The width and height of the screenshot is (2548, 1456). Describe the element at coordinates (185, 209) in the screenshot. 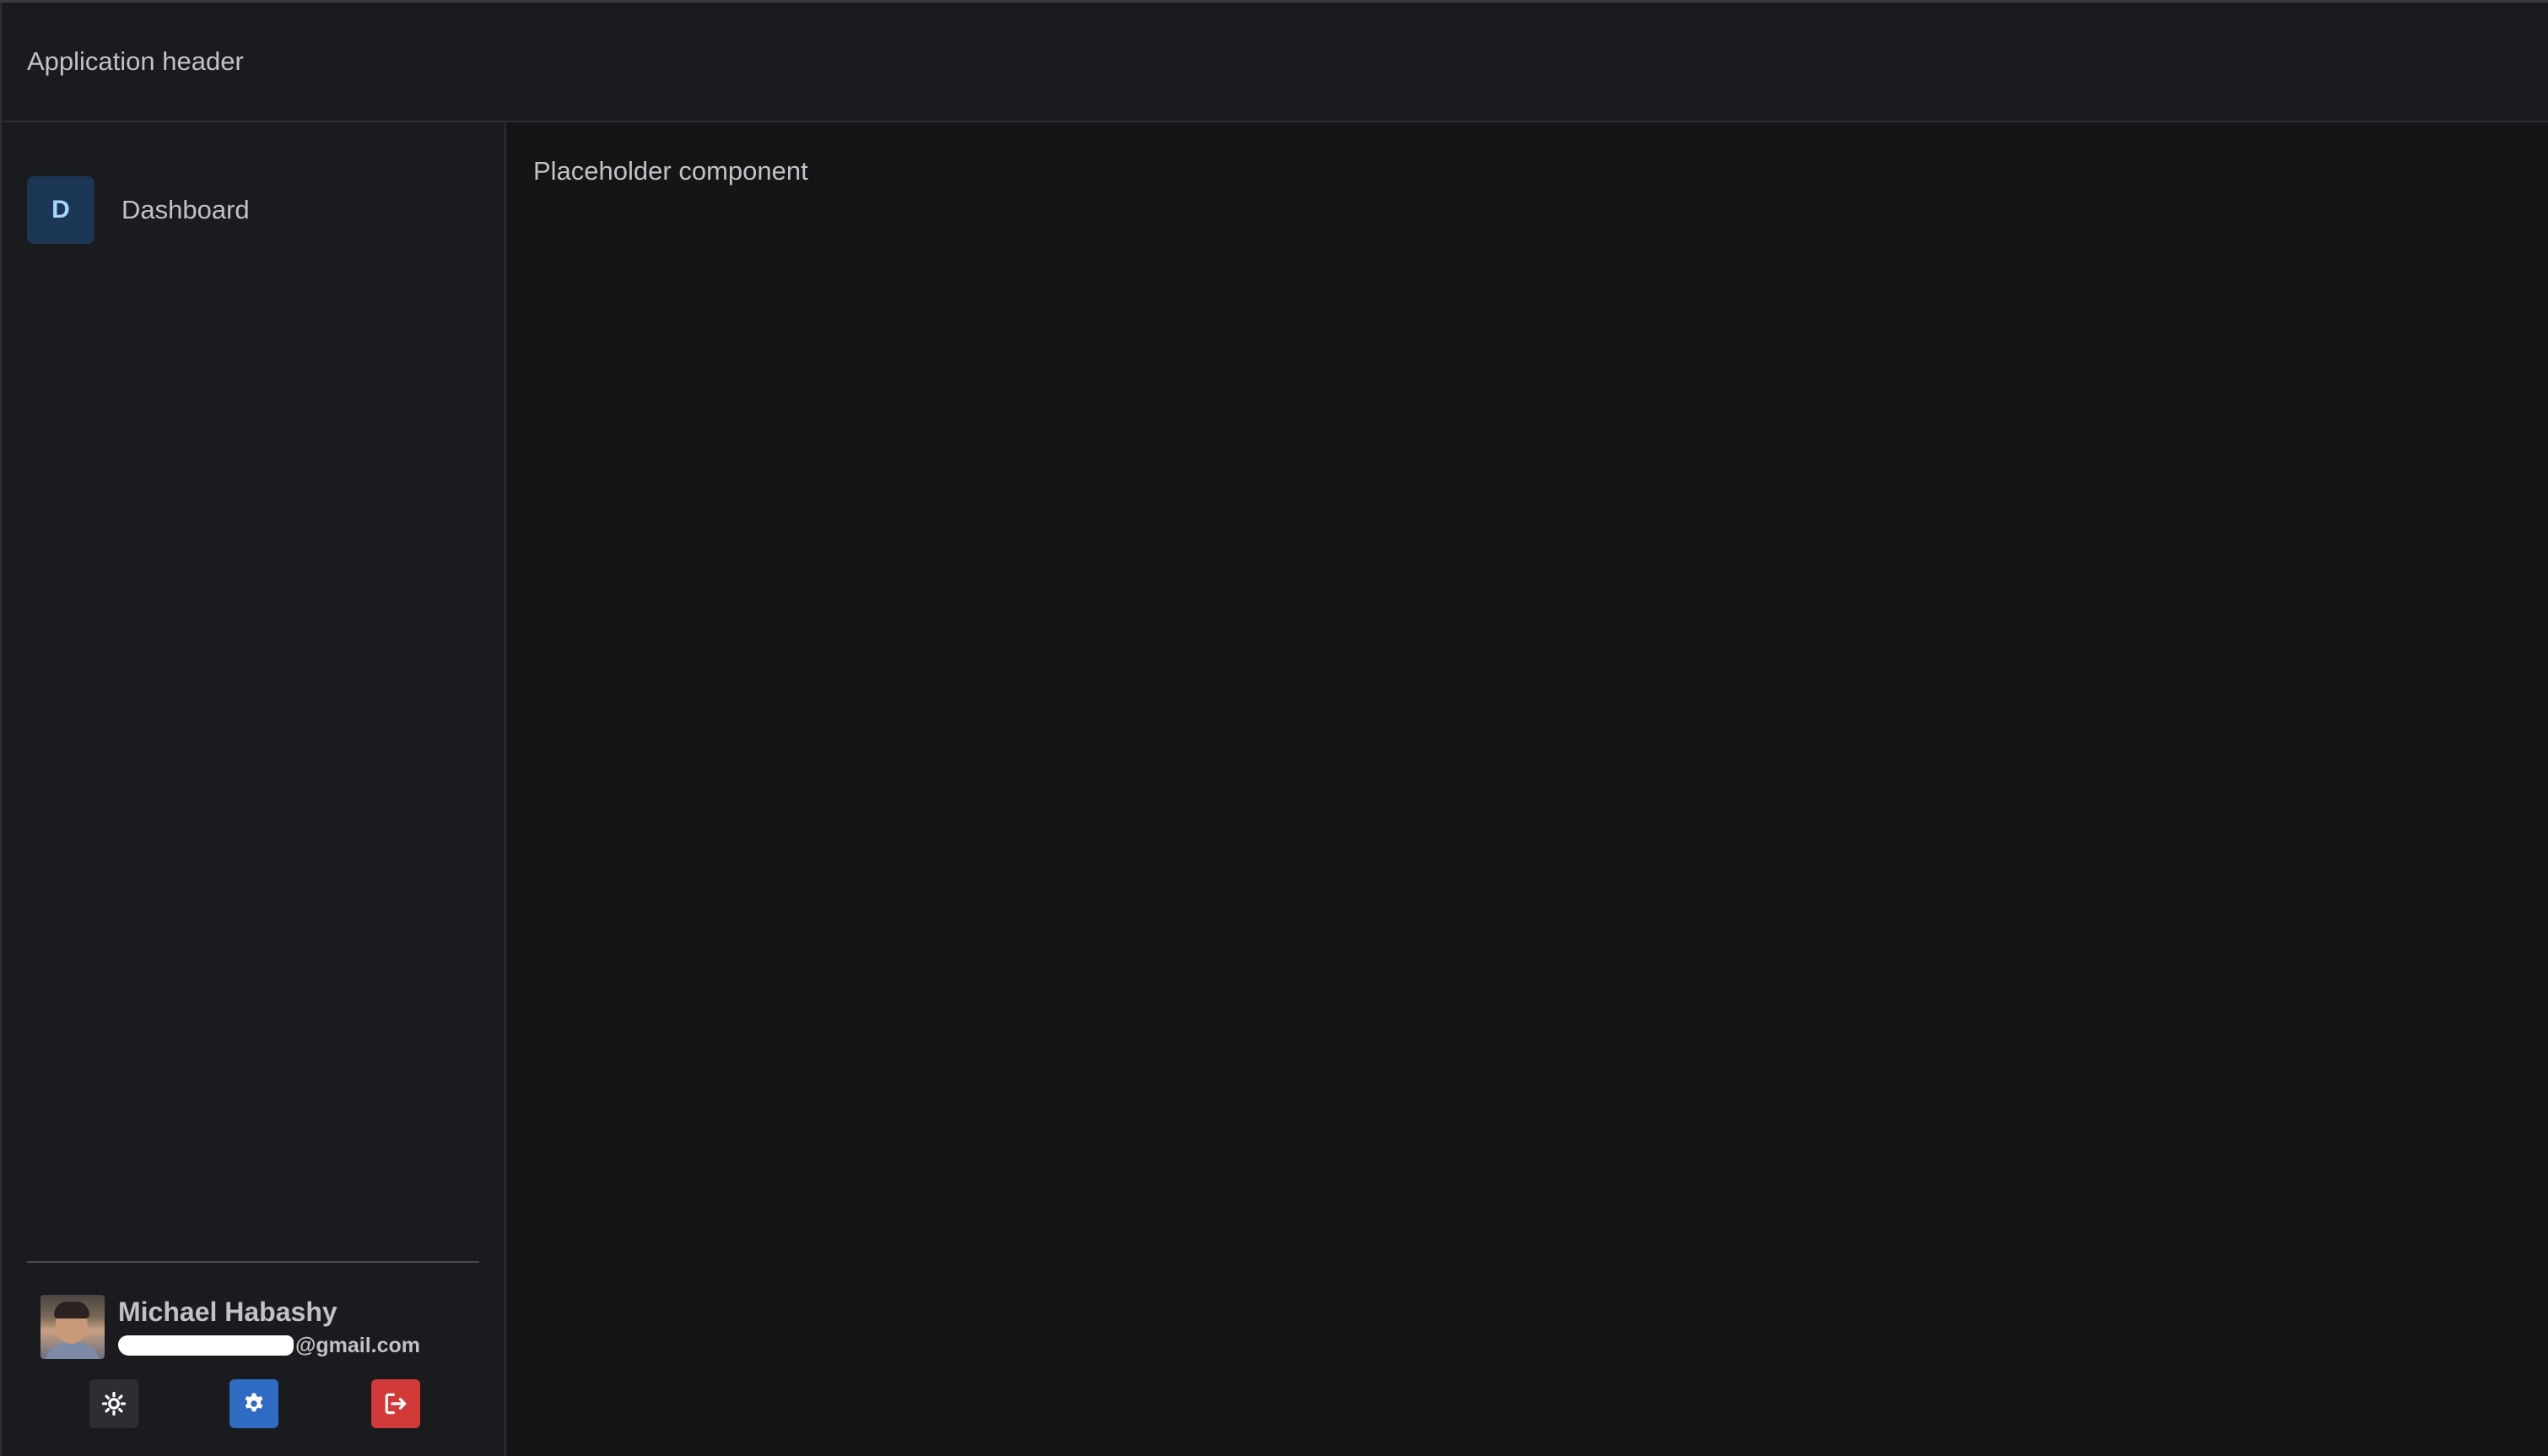

I see `sidebar-item-label: Dashboard` at that location.